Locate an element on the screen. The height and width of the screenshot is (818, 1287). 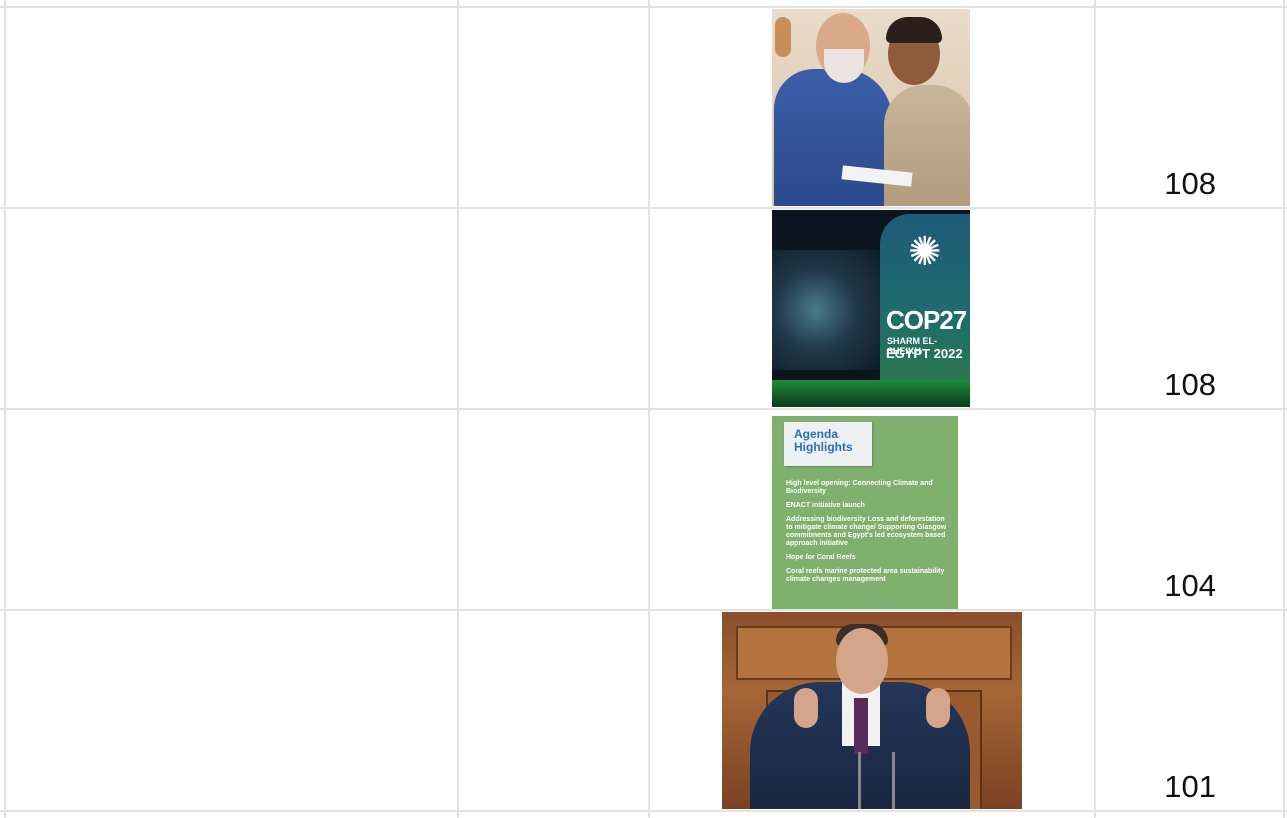
speaker-tie is located at coordinates (861, 726).